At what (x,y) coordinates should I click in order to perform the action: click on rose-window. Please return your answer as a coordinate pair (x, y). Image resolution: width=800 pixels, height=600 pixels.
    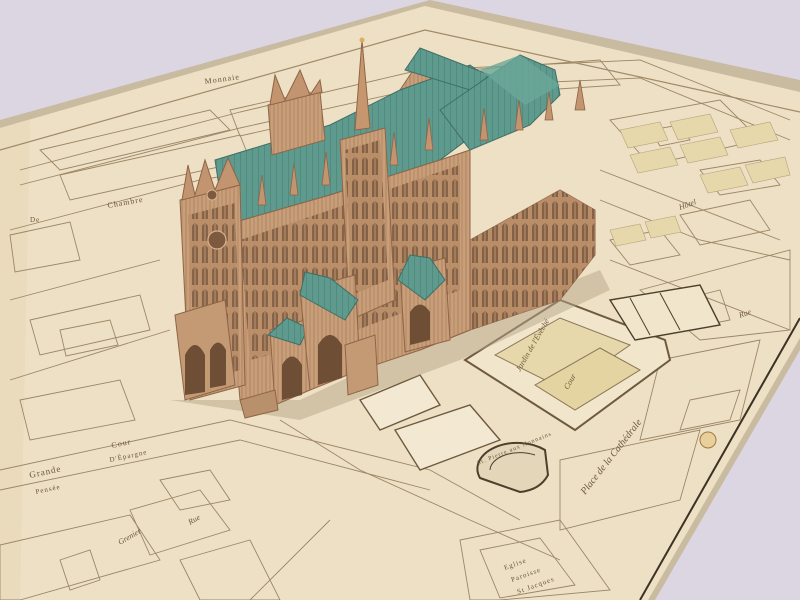
    Looking at the image, I should click on (217, 240).